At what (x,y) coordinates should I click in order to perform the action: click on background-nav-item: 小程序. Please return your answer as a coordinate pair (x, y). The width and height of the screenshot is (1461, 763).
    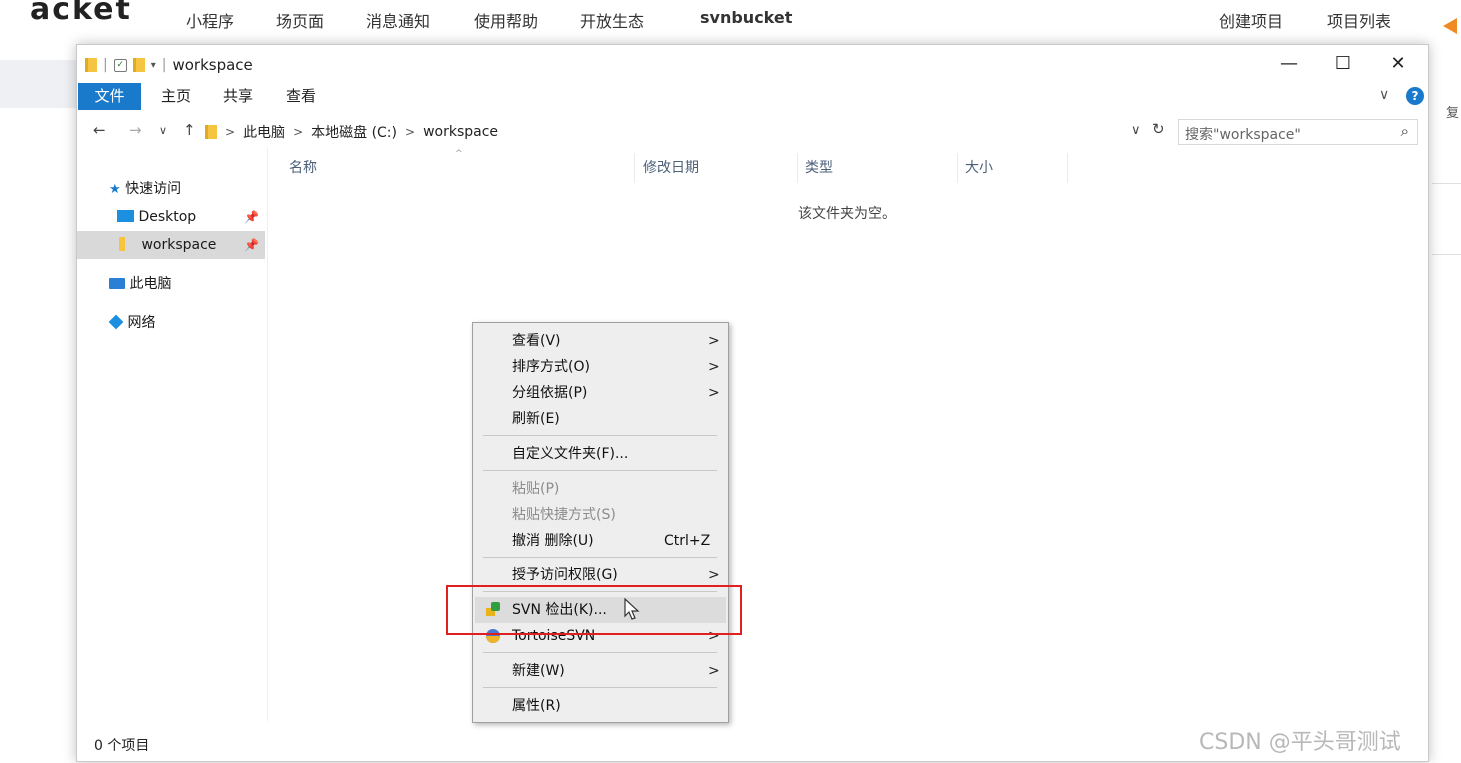
    Looking at the image, I should click on (210, 20).